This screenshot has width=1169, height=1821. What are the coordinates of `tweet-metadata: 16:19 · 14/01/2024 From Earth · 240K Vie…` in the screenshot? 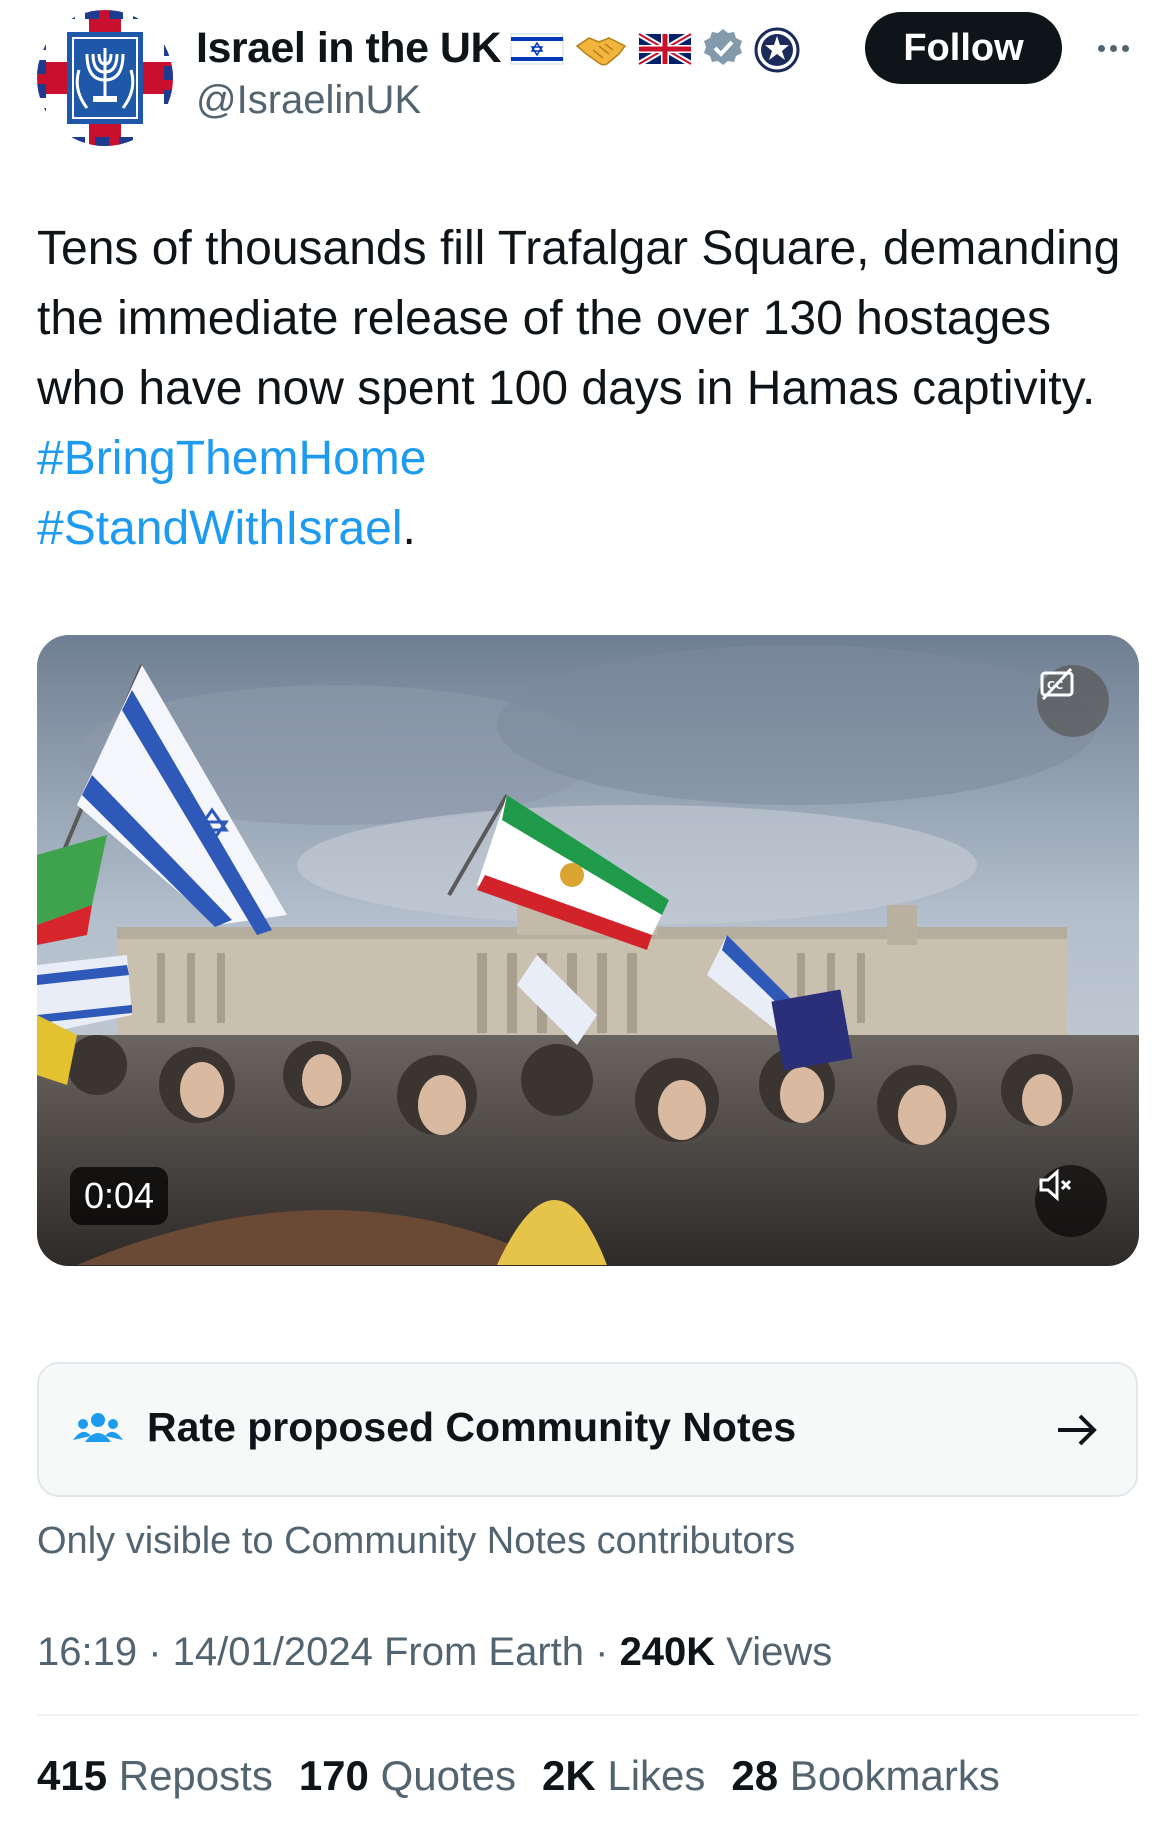 It's located at (434, 1652).